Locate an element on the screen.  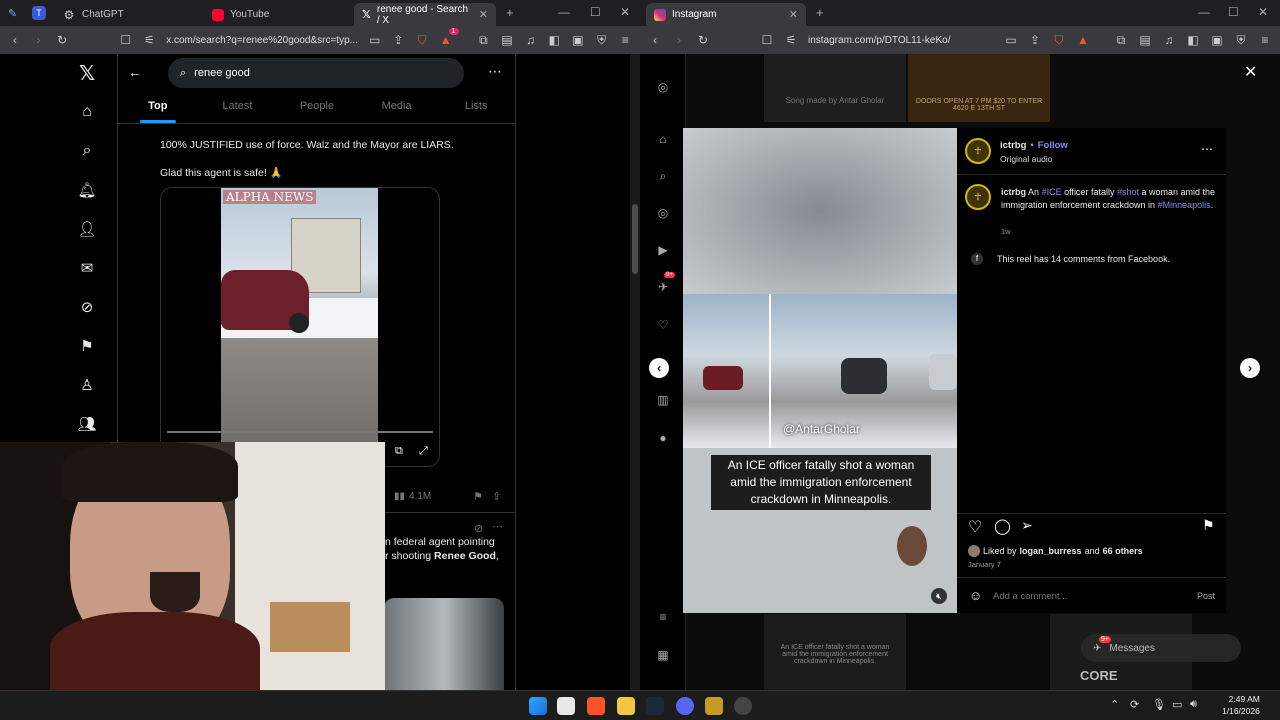
communities-icon: 👥︎ is located at coordinates (87, 424).